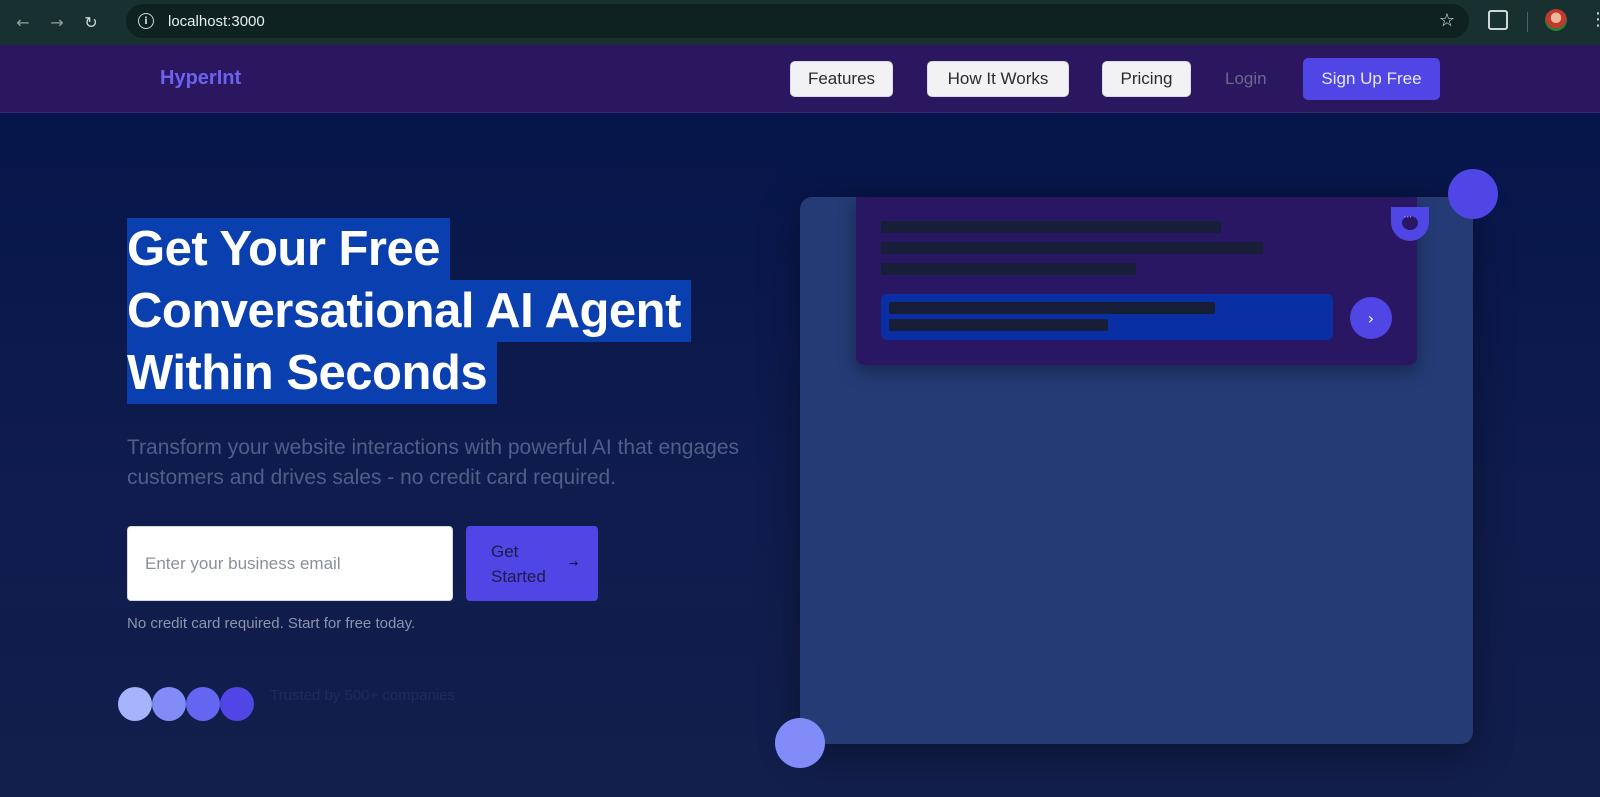 The height and width of the screenshot is (797, 1600). Describe the element at coordinates (1136, 281) in the screenshot. I see `chat-preview-card: ›` at that location.